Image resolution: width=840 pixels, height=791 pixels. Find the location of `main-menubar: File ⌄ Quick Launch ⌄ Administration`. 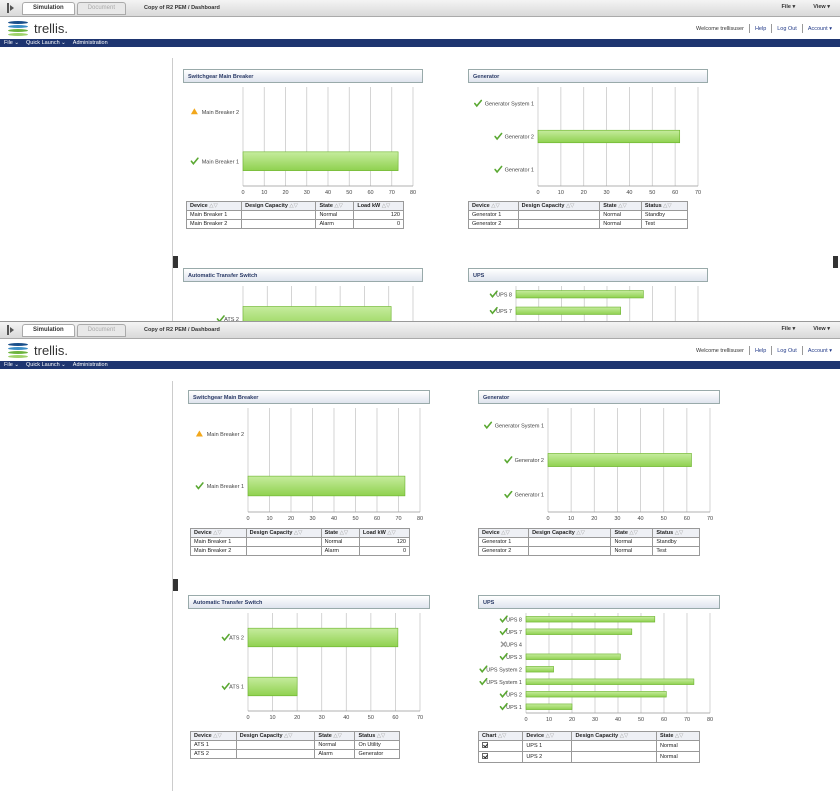

main-menubar: File ⌄ Quick Launch ⌄ Administration is located at coordinates (420, 43).